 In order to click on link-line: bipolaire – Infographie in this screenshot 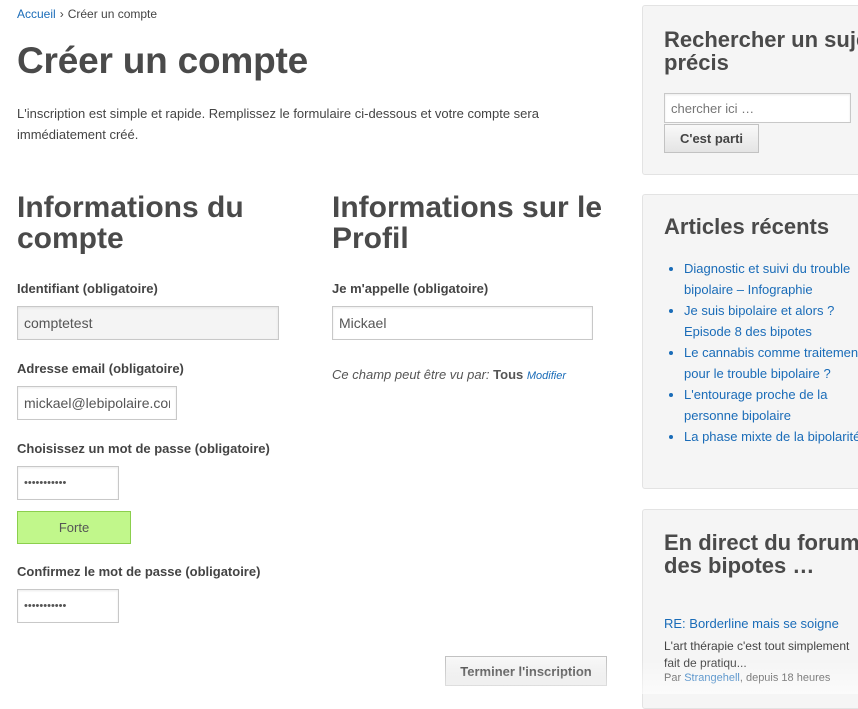, I will do `click(748, 289)`.